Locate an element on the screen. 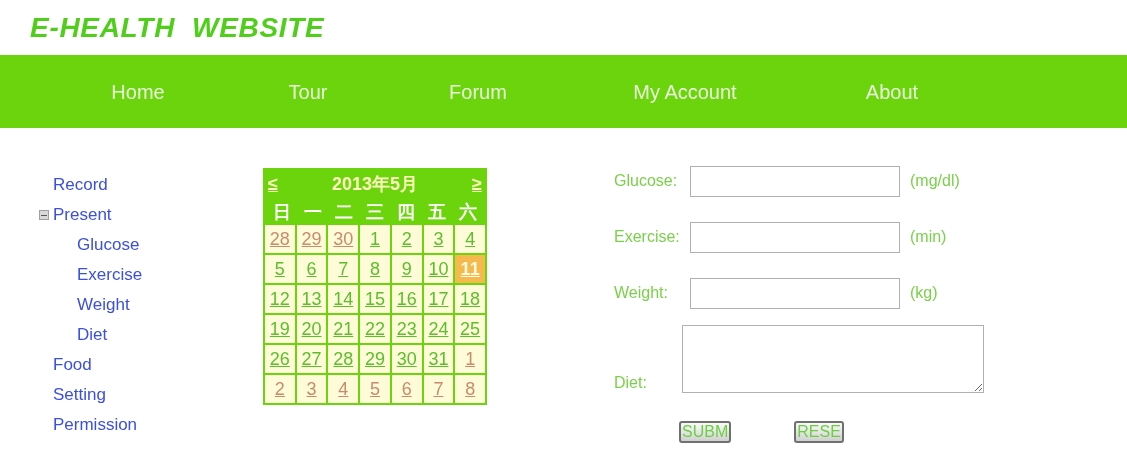 The image size is (1127, 459). calendar-day: 10 is located at coordinates (438, 269).